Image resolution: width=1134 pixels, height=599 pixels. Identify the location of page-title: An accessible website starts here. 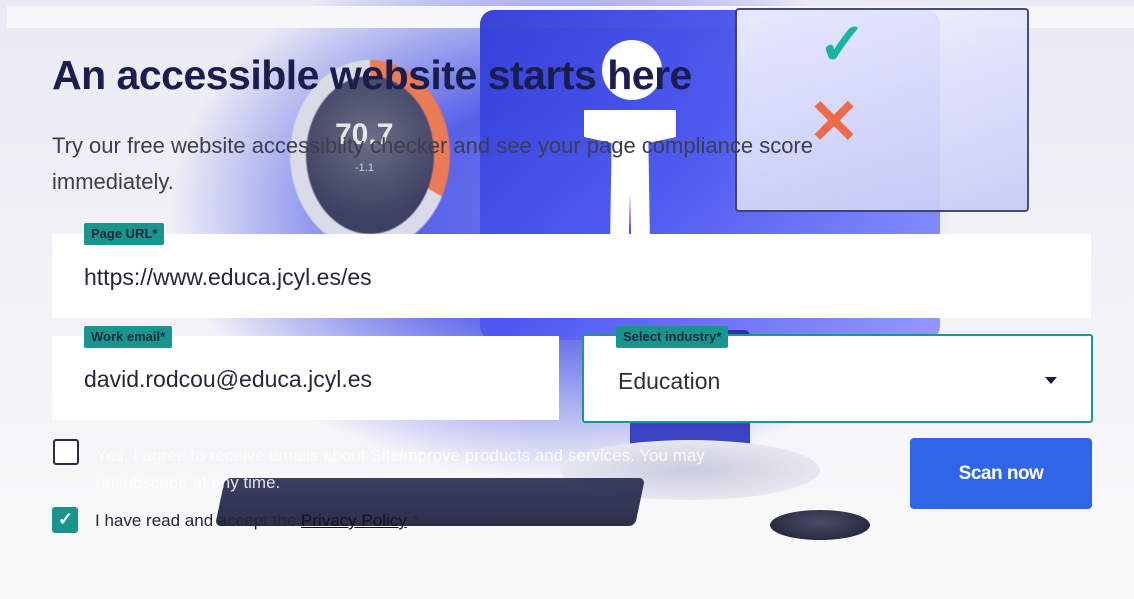
(372, 75).